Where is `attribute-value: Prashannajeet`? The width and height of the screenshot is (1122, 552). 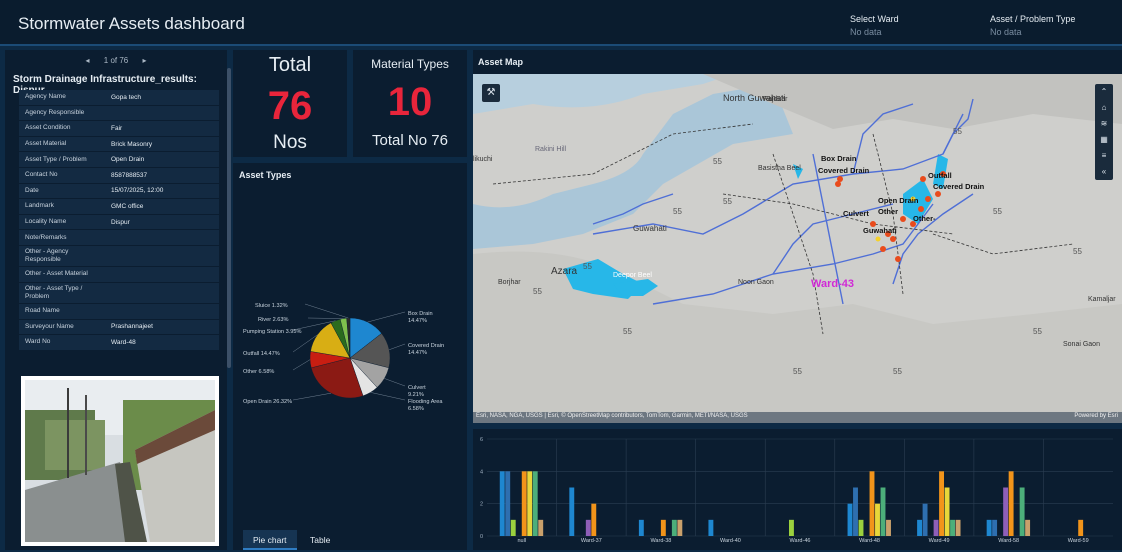
attribute-value: Prashannajeet is located at coordinates (132, 327).